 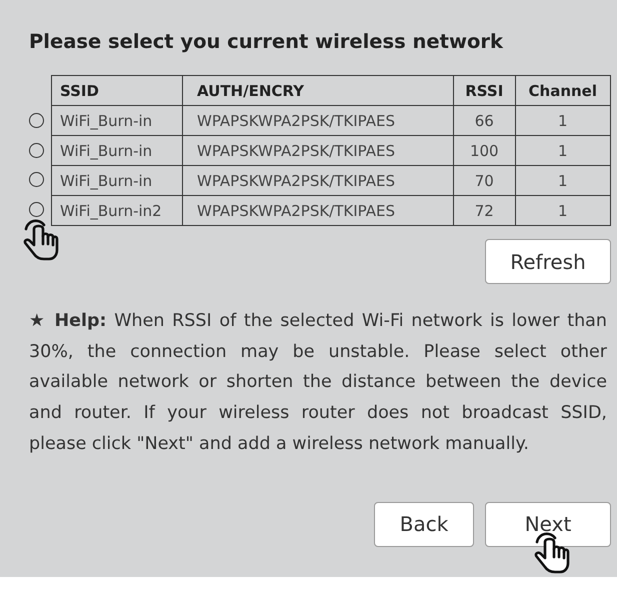 What do you see at coordinates (318, 91) in the screenshot?
I see `column-header: AUTH/ENCRY` at bounding box center [318, 91].